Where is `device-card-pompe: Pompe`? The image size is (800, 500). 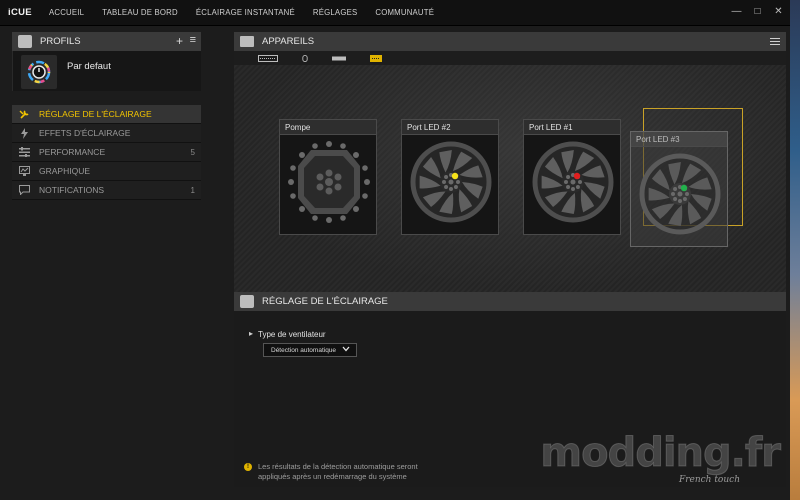
device-card-pompe: Pompe is located at coordinates (328, 177).